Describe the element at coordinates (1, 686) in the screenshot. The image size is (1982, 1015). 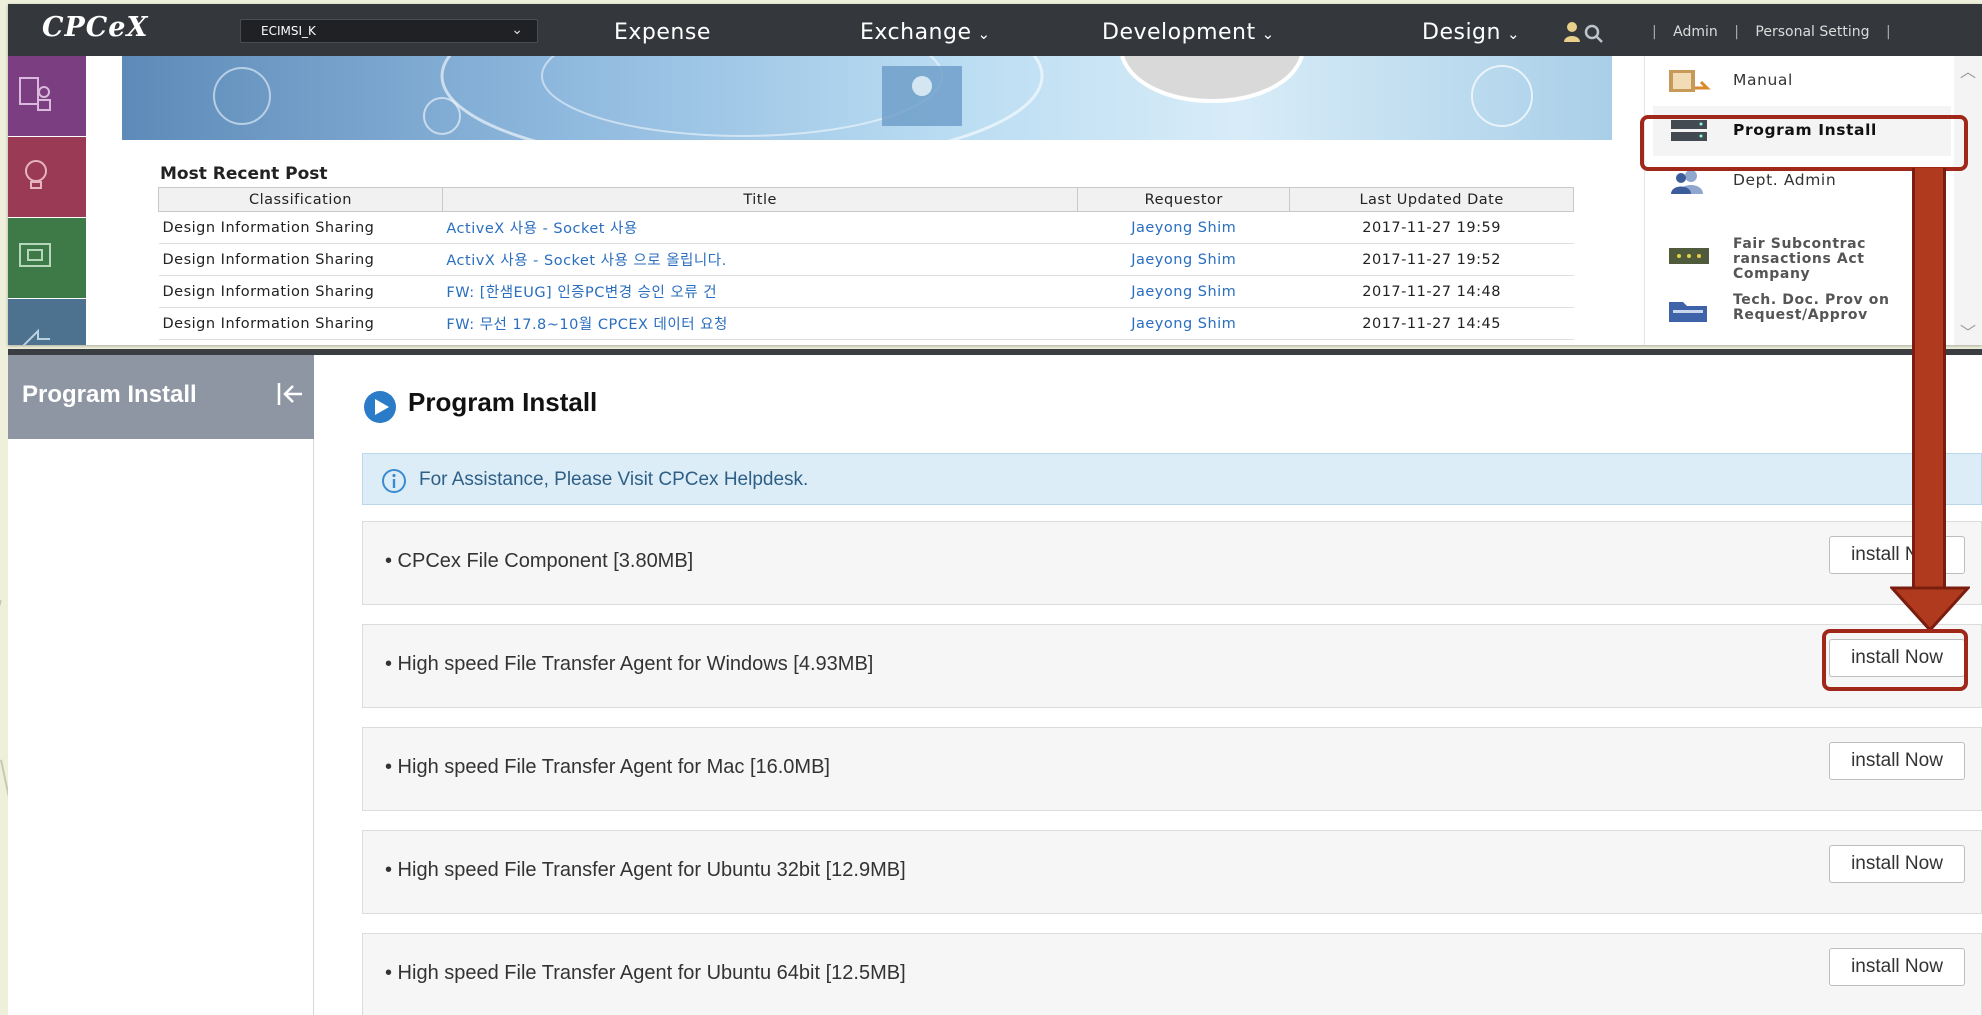
I see `background-decor-line` at that location.